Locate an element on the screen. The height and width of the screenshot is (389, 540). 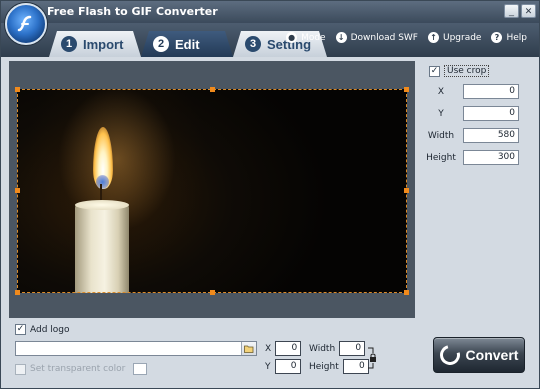
add-logo-label: Add logo is located at coordinates (50, 329).